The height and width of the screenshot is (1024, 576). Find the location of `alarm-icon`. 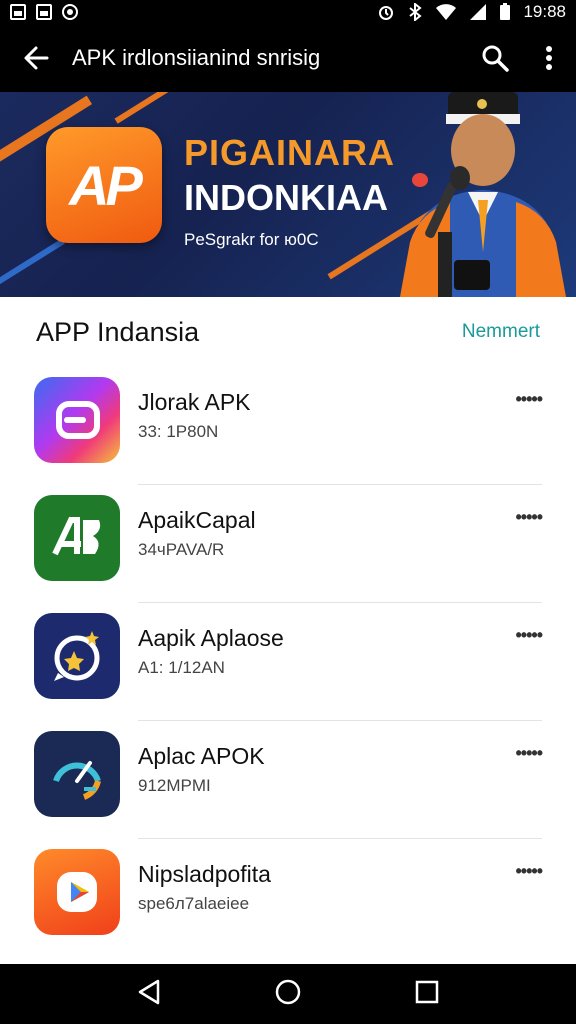

alarm-icon is located at coordinates (386, 13).